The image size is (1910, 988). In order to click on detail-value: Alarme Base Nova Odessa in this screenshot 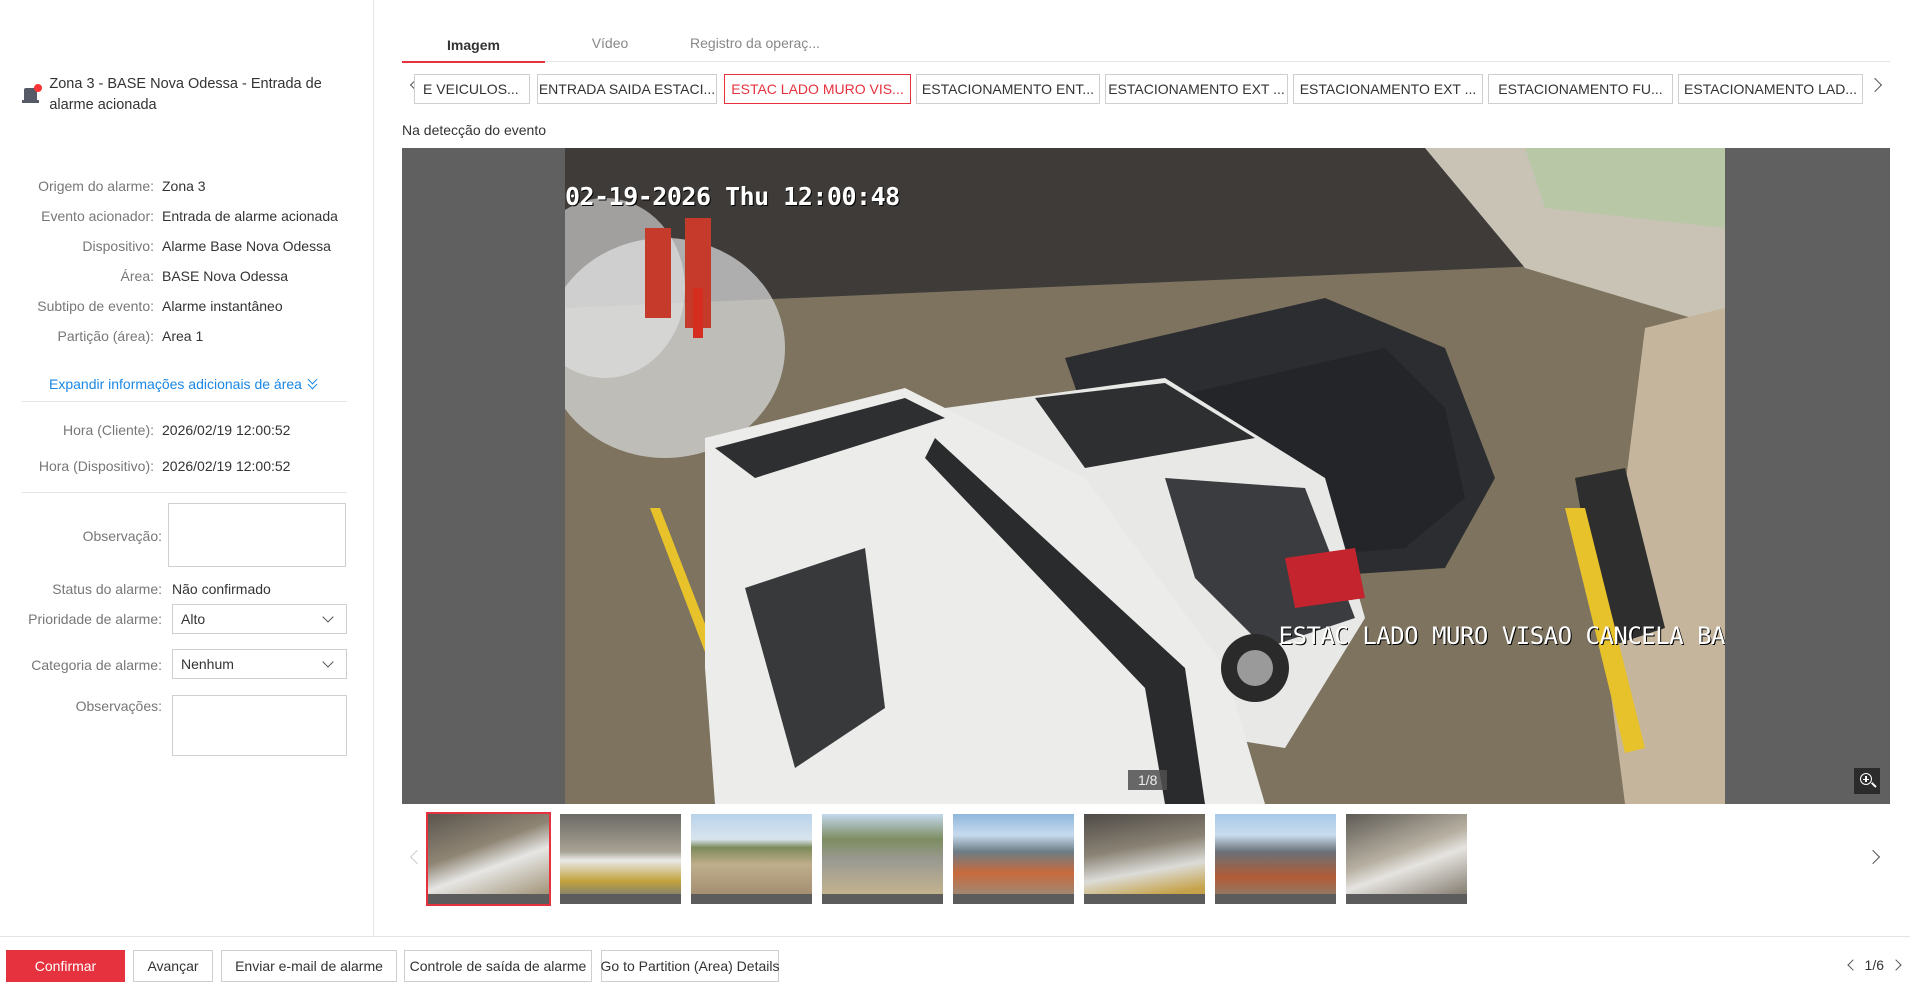, I will do `click(246, 246)`.